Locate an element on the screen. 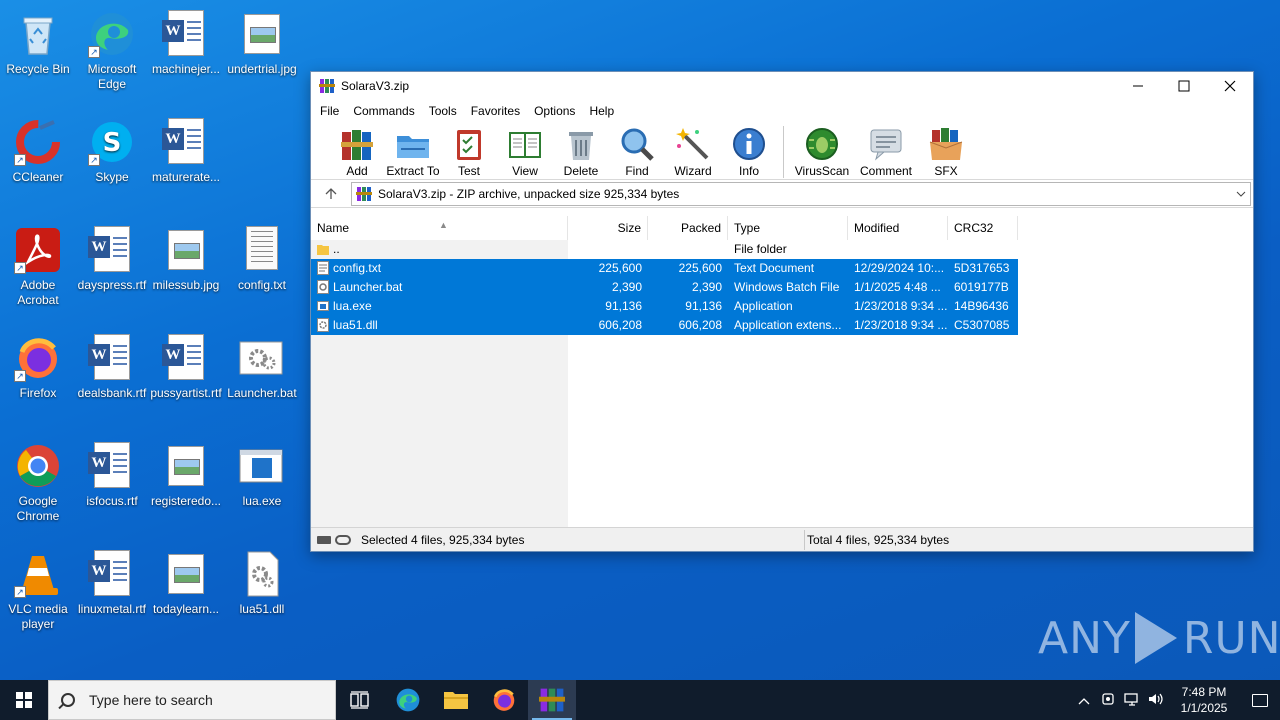  row-name-cell: lua.exe is located at coordinates (439, 306).